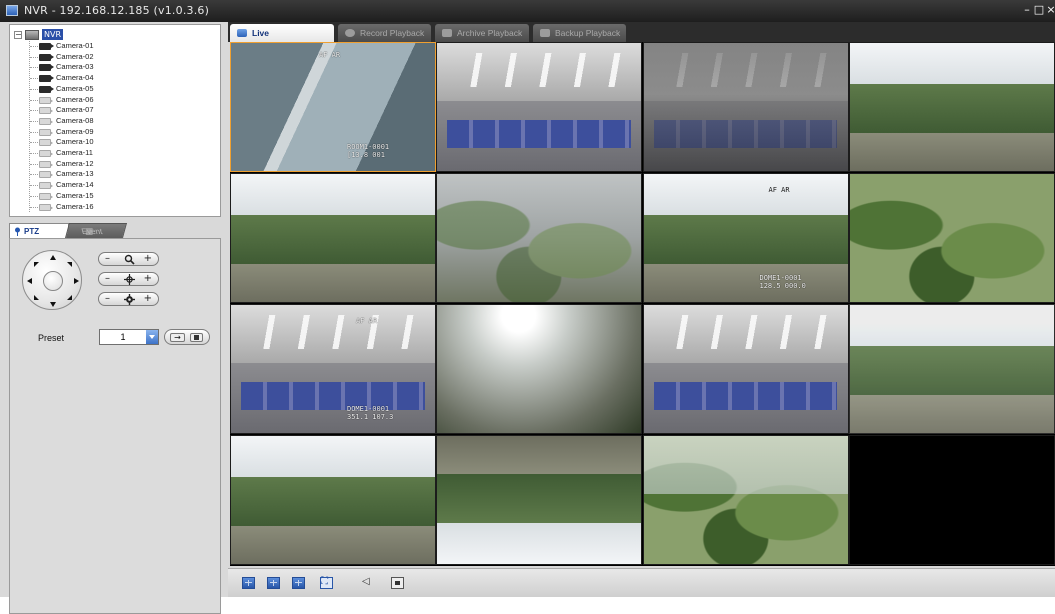  I want to click on camera-view-cell: AF AR ROOM1-0001 [13.8 001, so click(333, 107).